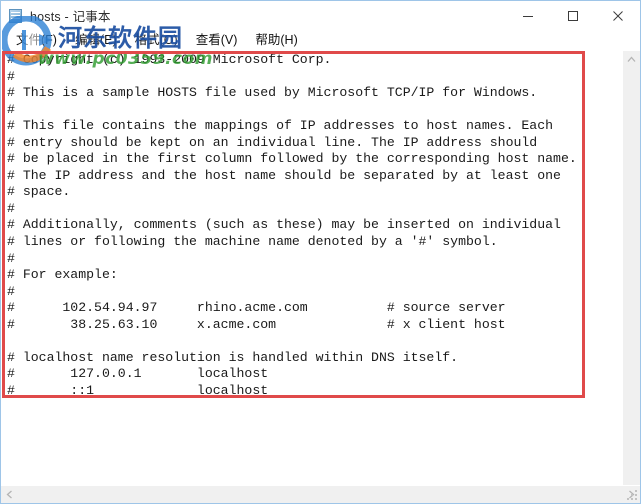 This screenshot has width=641, height=504. I want to click on menu-bar: 文件(F) 编辑(E) 格式(O) 查看(V) 帮助(H), so click(320, 40).